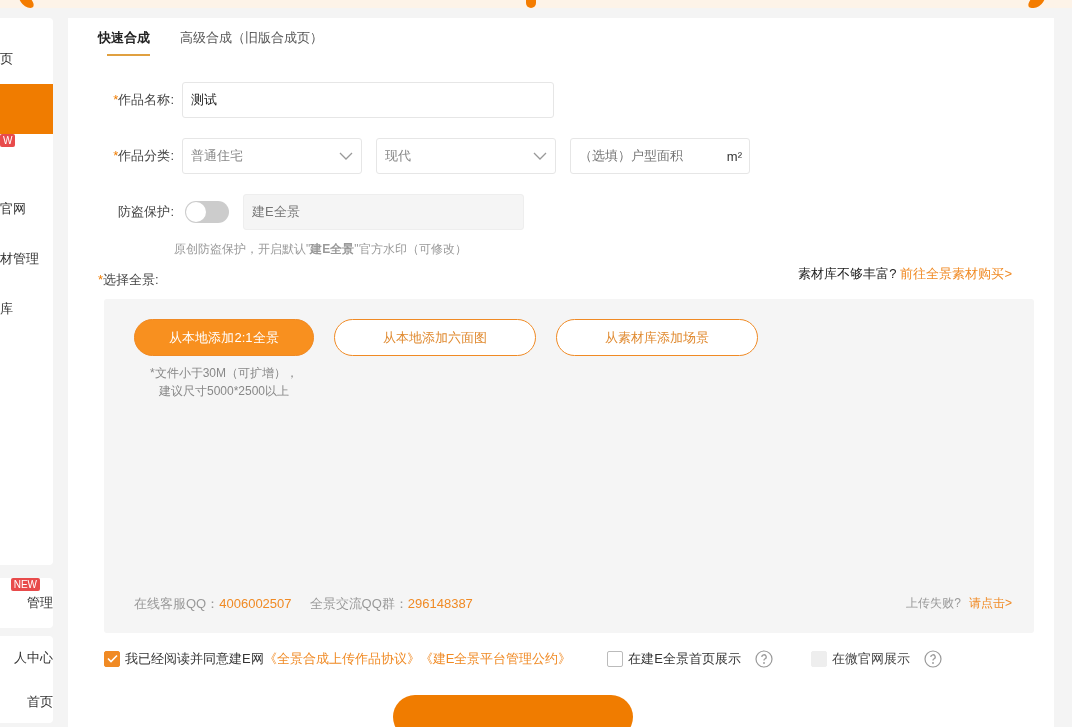 This screenshot has width=1072, height=727. What do you see at coordinates (146, 155) in the screenshot?
I see `field-label: 作品分类:` at bounding box center [146, 155].